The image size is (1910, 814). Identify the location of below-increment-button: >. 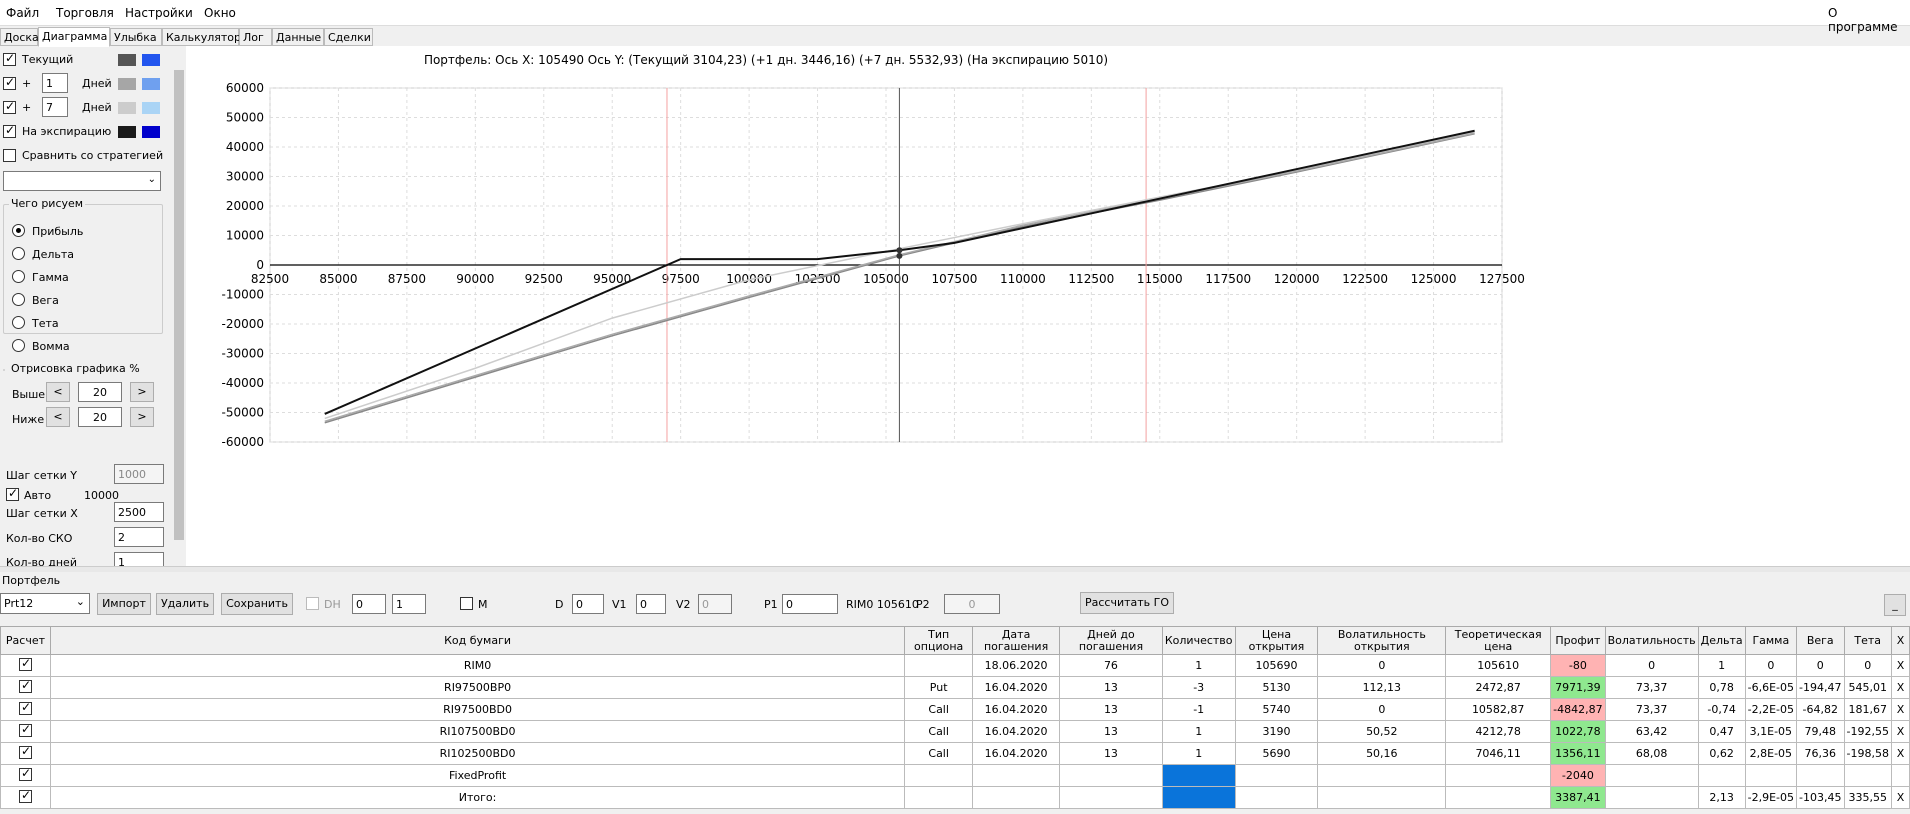
(142, 417).